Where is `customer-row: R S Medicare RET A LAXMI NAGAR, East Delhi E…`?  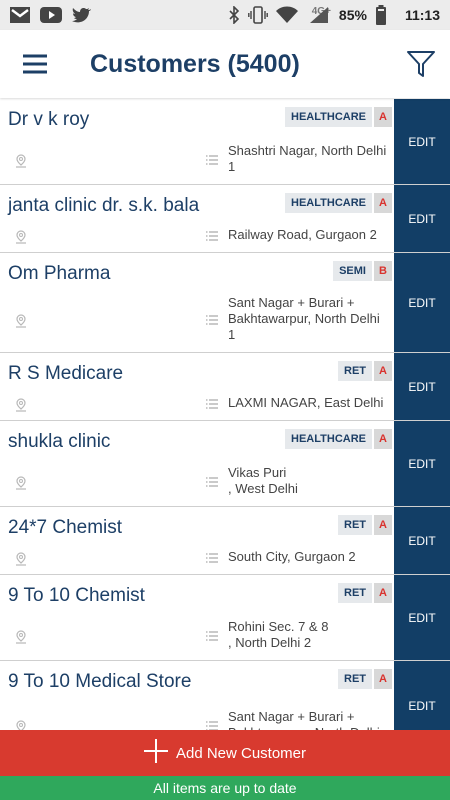
customer-row: R S Medicare RET A LAXMI NAGAR, East Delhi E… is located at coordinates (225, 387).